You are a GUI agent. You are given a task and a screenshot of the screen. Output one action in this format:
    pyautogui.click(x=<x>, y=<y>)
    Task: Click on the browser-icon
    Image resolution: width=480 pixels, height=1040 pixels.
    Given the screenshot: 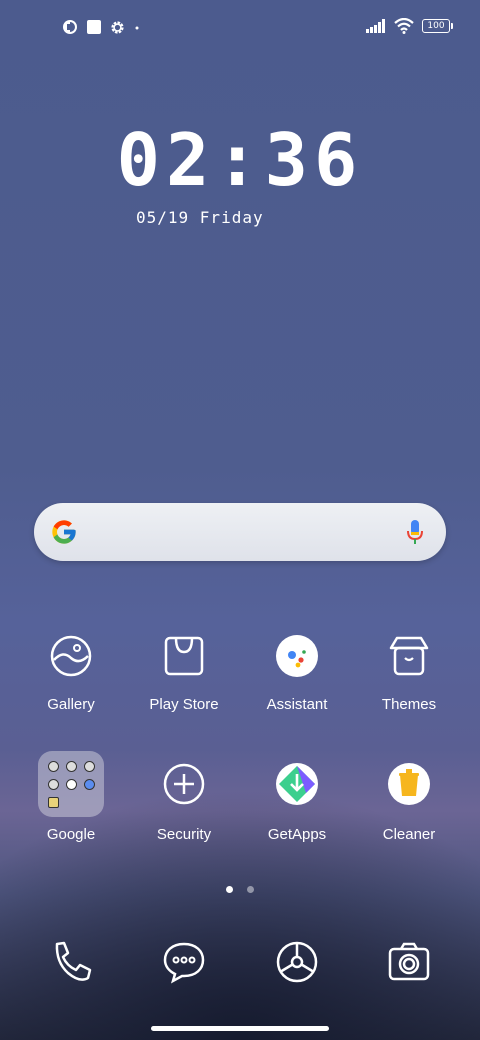 What is the action you would take?
    pyautogui.click(x=297, y=962)
    